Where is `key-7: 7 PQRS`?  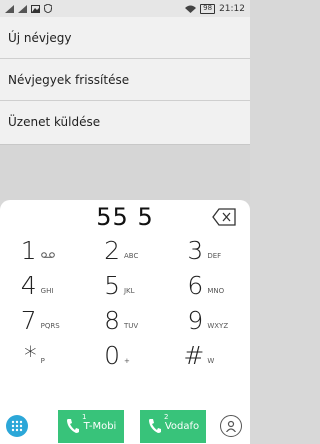
key-7: 7 PQRS is located at coordinates (41, 320).